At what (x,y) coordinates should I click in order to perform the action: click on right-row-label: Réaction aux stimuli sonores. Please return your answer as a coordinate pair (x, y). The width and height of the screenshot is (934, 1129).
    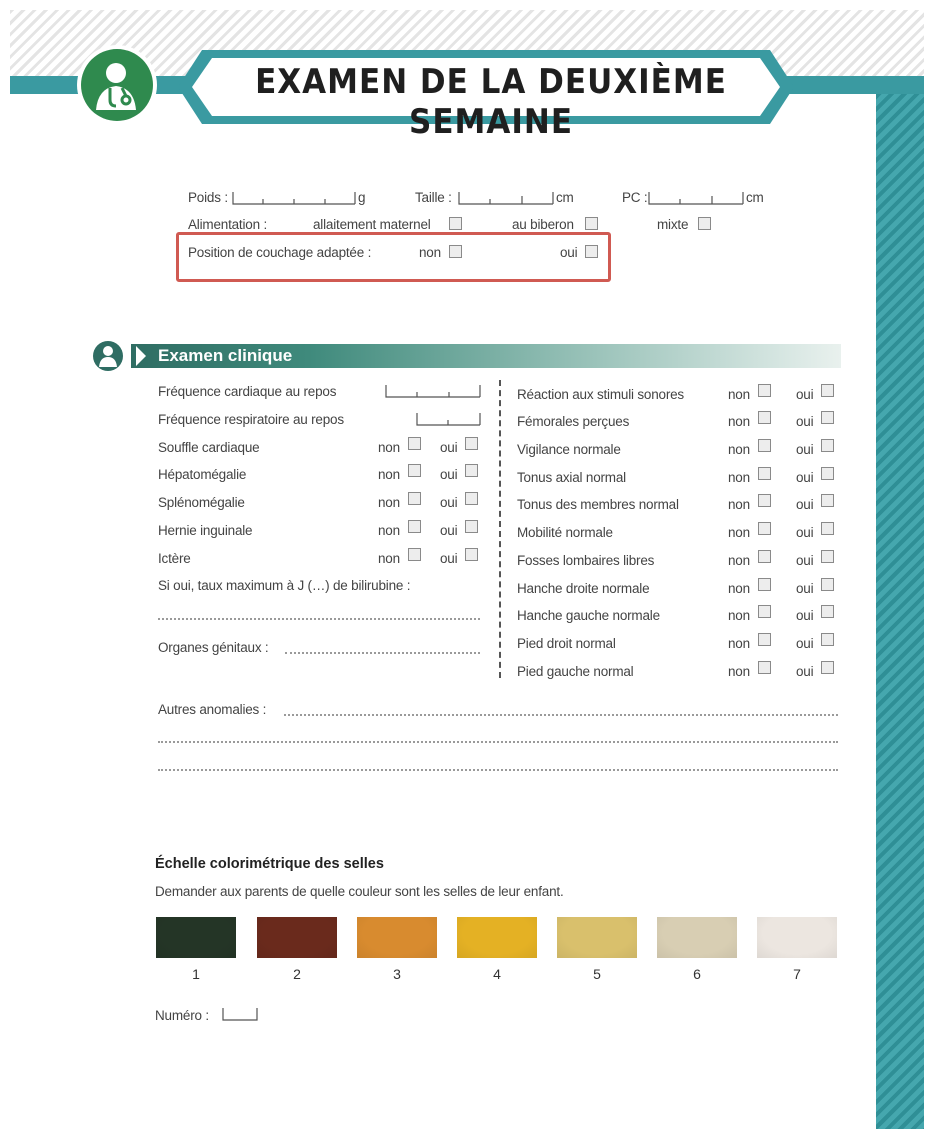
    Looking at the image, I should click on (600, 394).